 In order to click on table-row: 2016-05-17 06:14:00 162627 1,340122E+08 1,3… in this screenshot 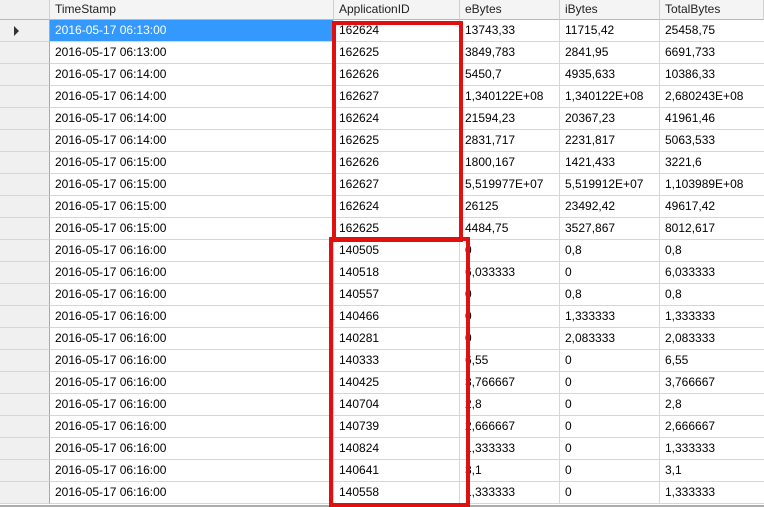, I will do `click(382, 97)`.